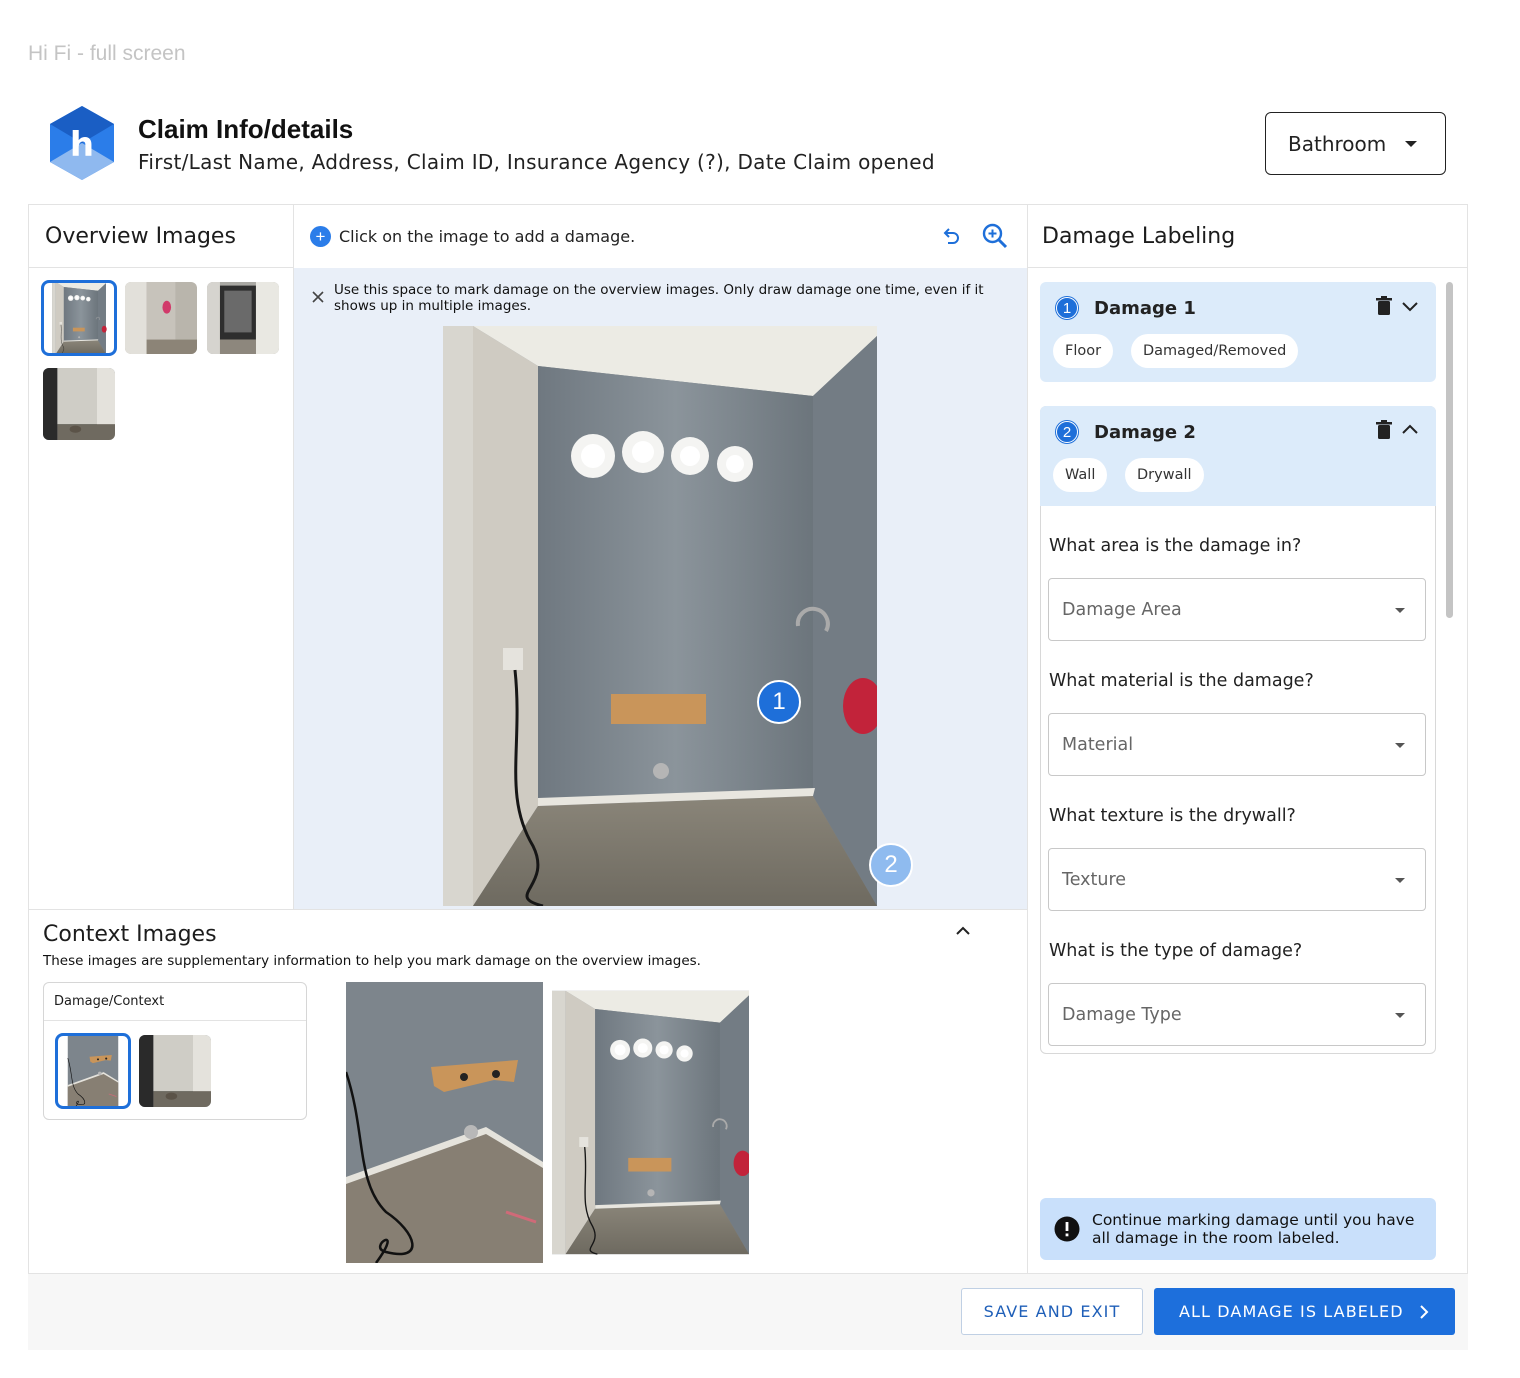  Describe the element at coordinates (1139, 236) in the screenshot. I see `damage-panel-title: Damage Labeling` at that location.